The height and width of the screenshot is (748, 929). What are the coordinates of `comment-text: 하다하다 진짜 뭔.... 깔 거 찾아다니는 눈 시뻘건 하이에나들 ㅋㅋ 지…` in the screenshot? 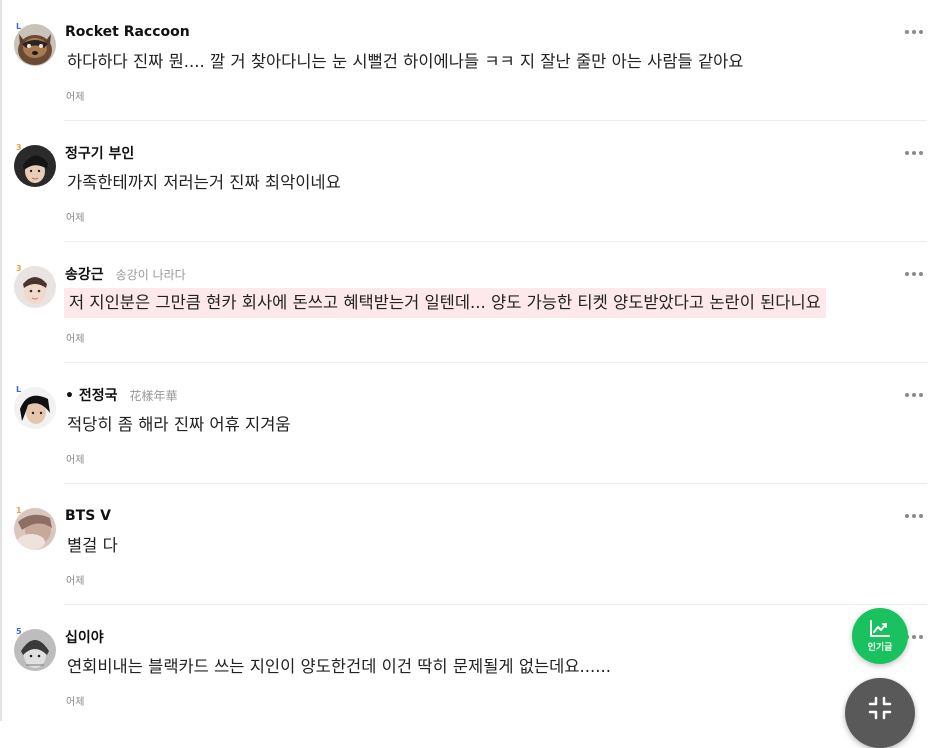 It's located at (405, 61).